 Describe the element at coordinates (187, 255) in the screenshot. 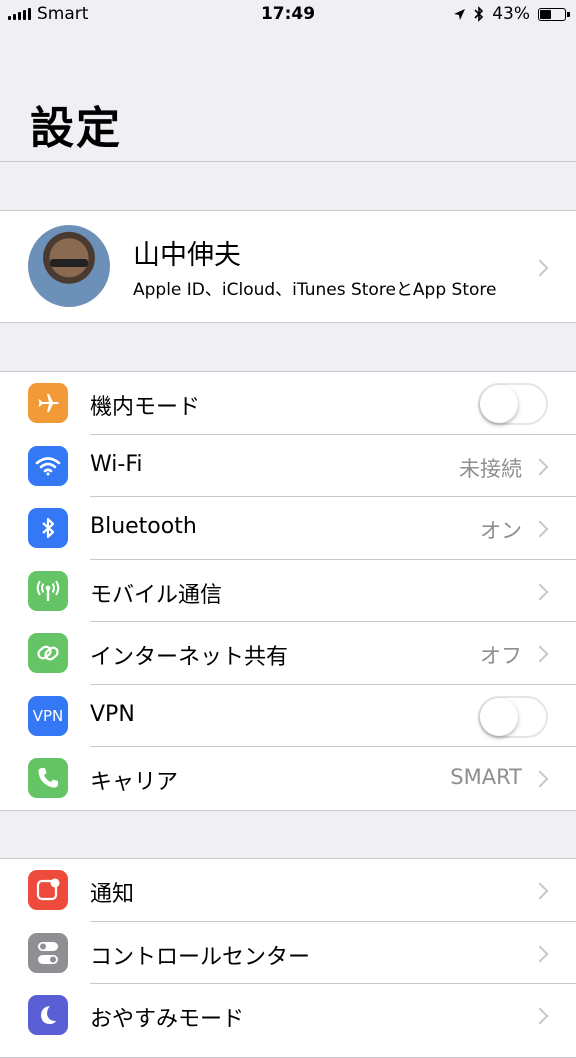

I see `profile-name: 山中伸夫` at that location.